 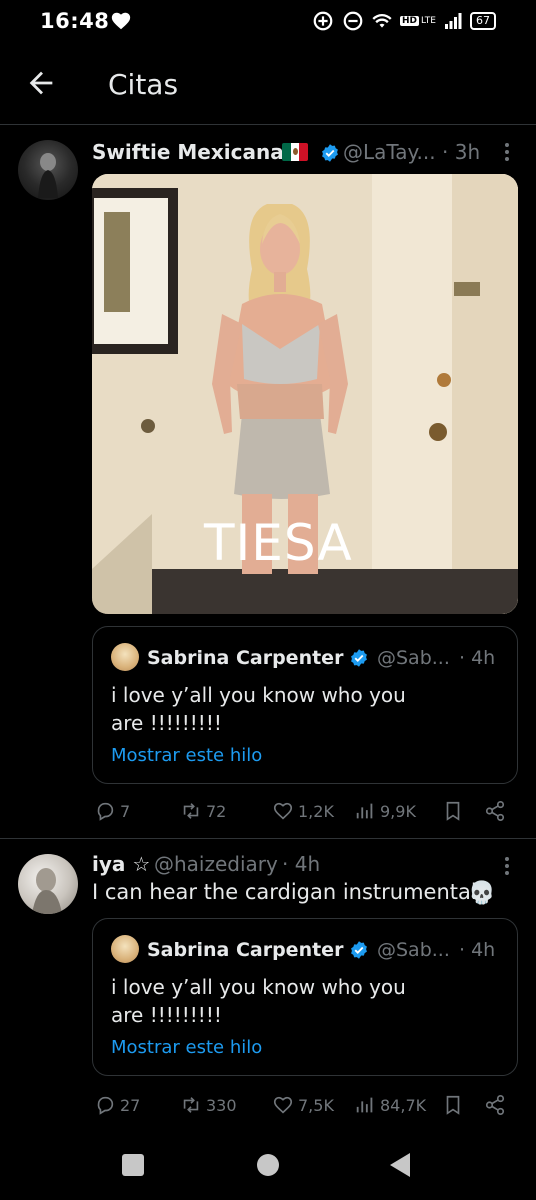 I want to click on view-count: 84,7K, so click(x=403, y=1105).